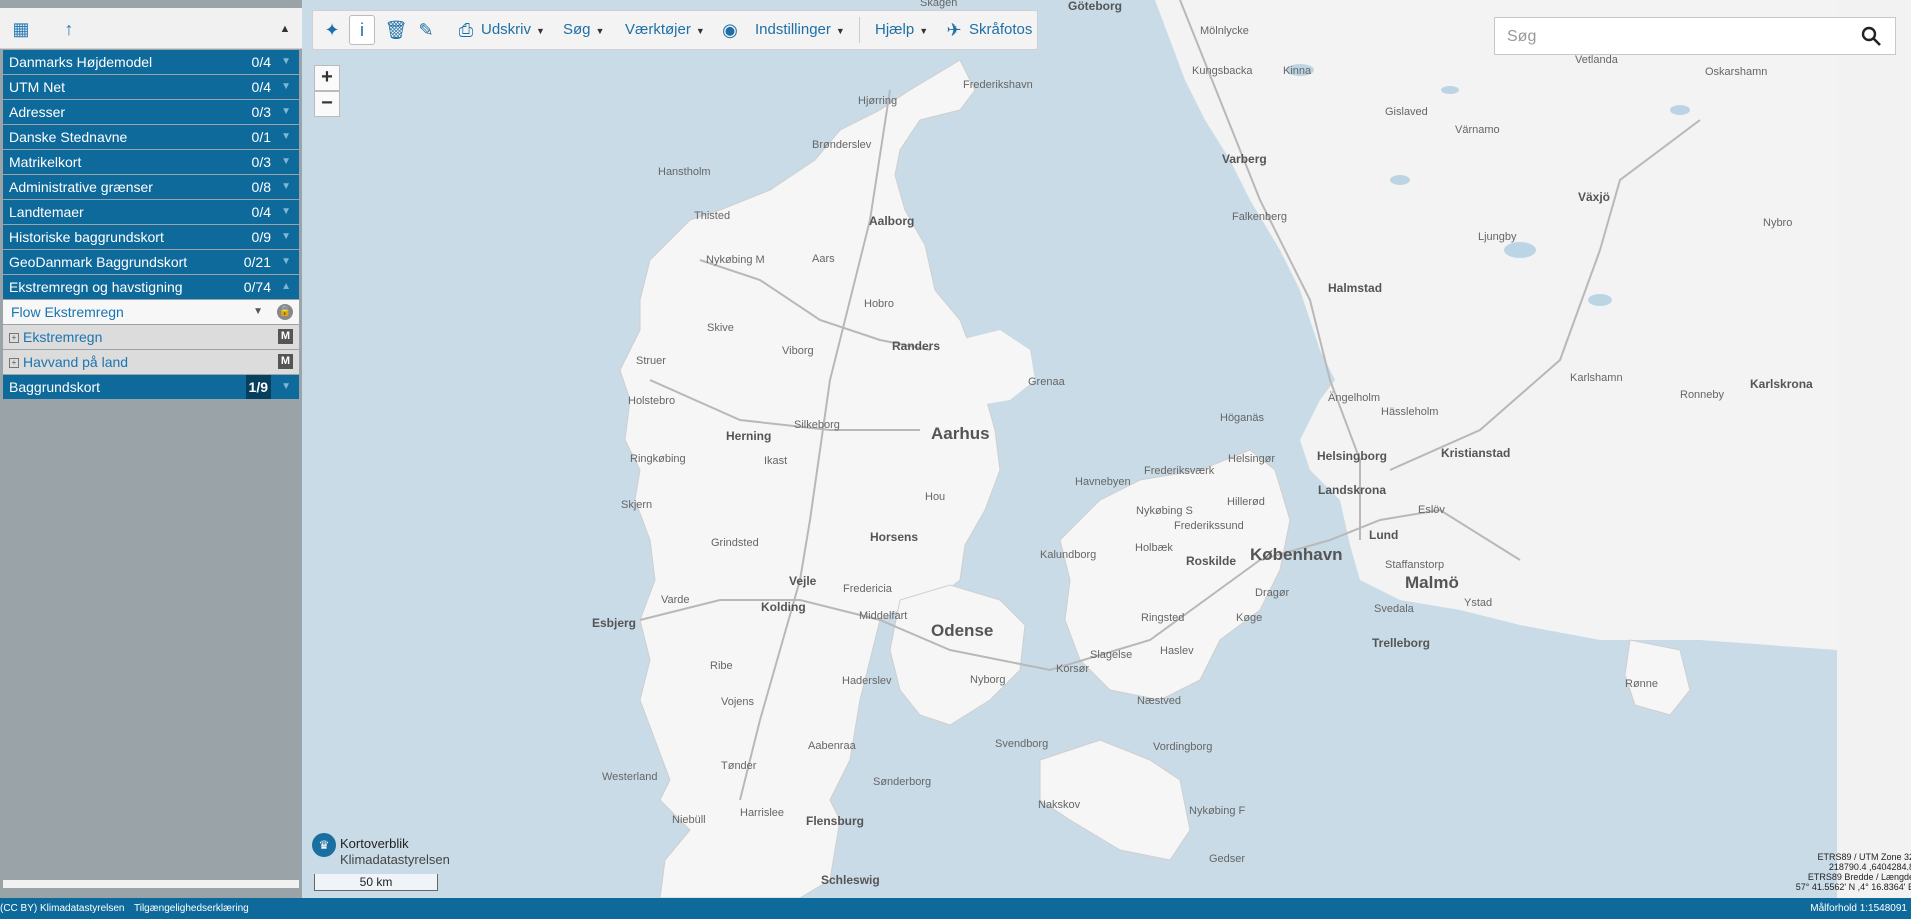  I want to click on print-menu: Udskriv ▼, so click(513, 30).